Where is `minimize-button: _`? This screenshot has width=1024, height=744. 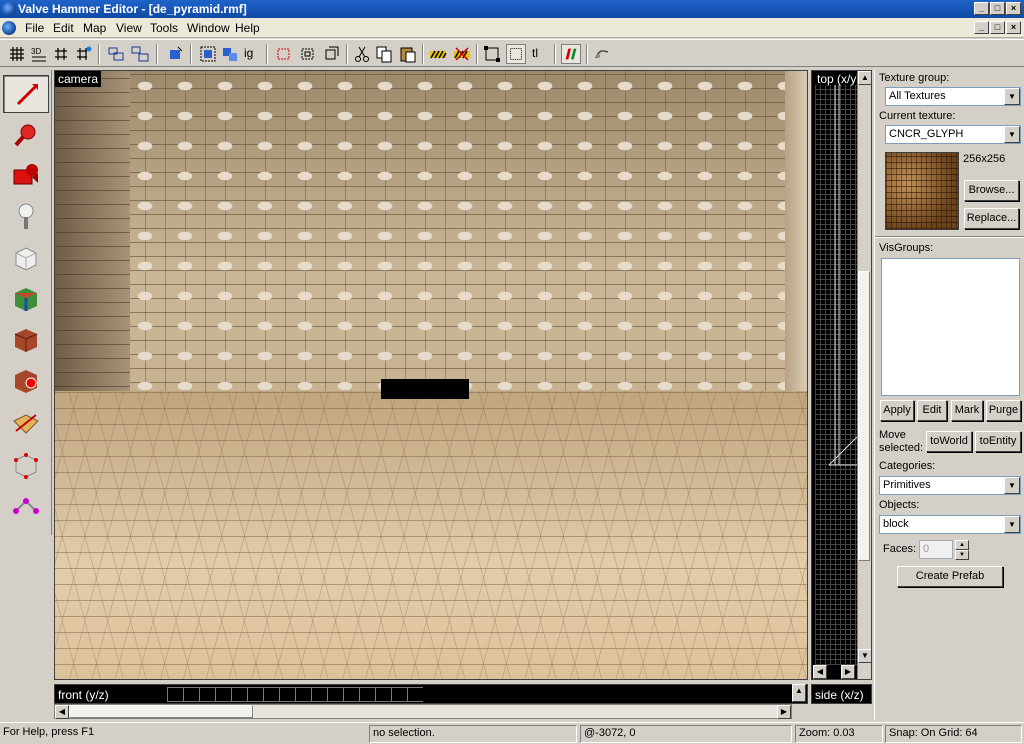 minimize-button: _ is located at coordinates (981, 8).